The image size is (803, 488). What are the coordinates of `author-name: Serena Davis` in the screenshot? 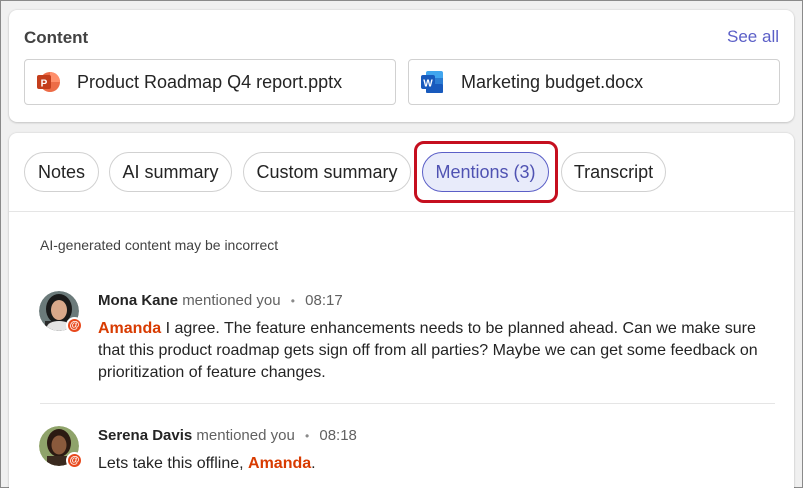 It's located at (145, 435).